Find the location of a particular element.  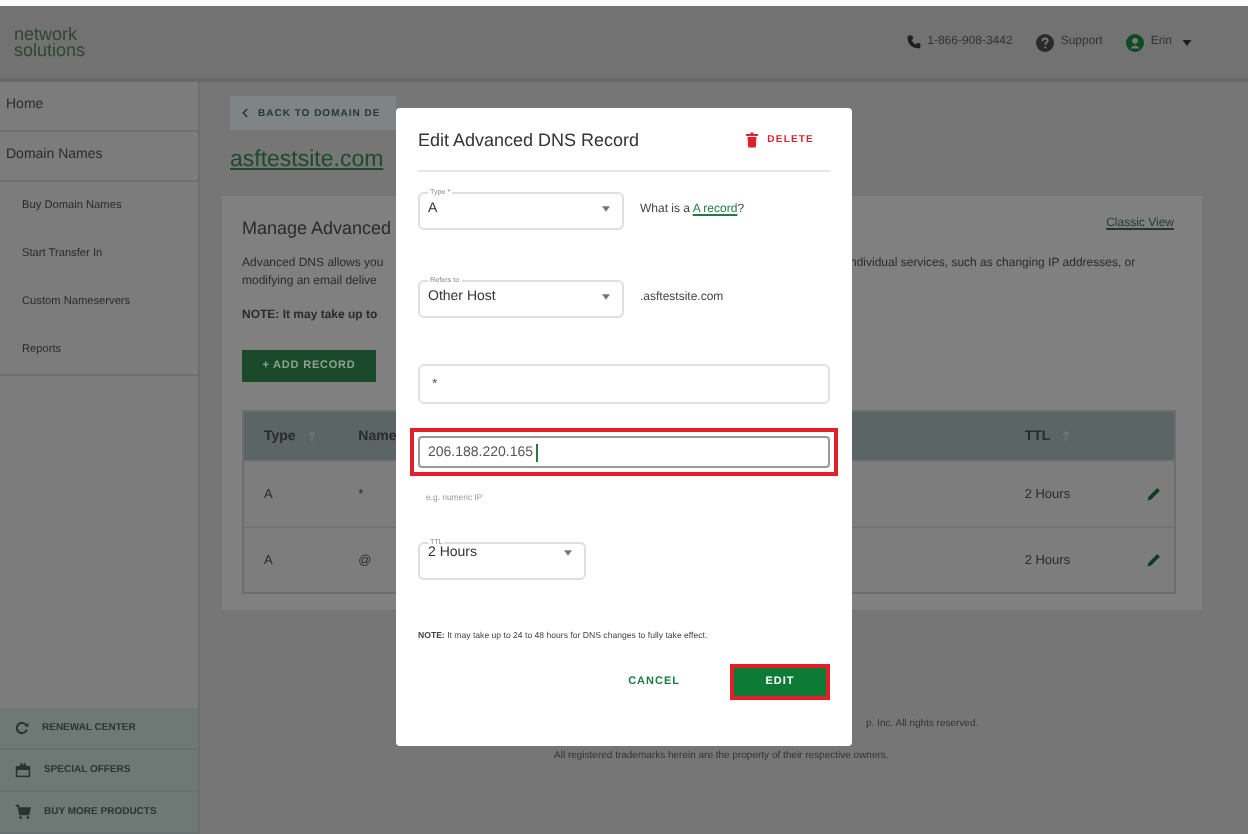

trash-icon is located at coordinates (751, 139).